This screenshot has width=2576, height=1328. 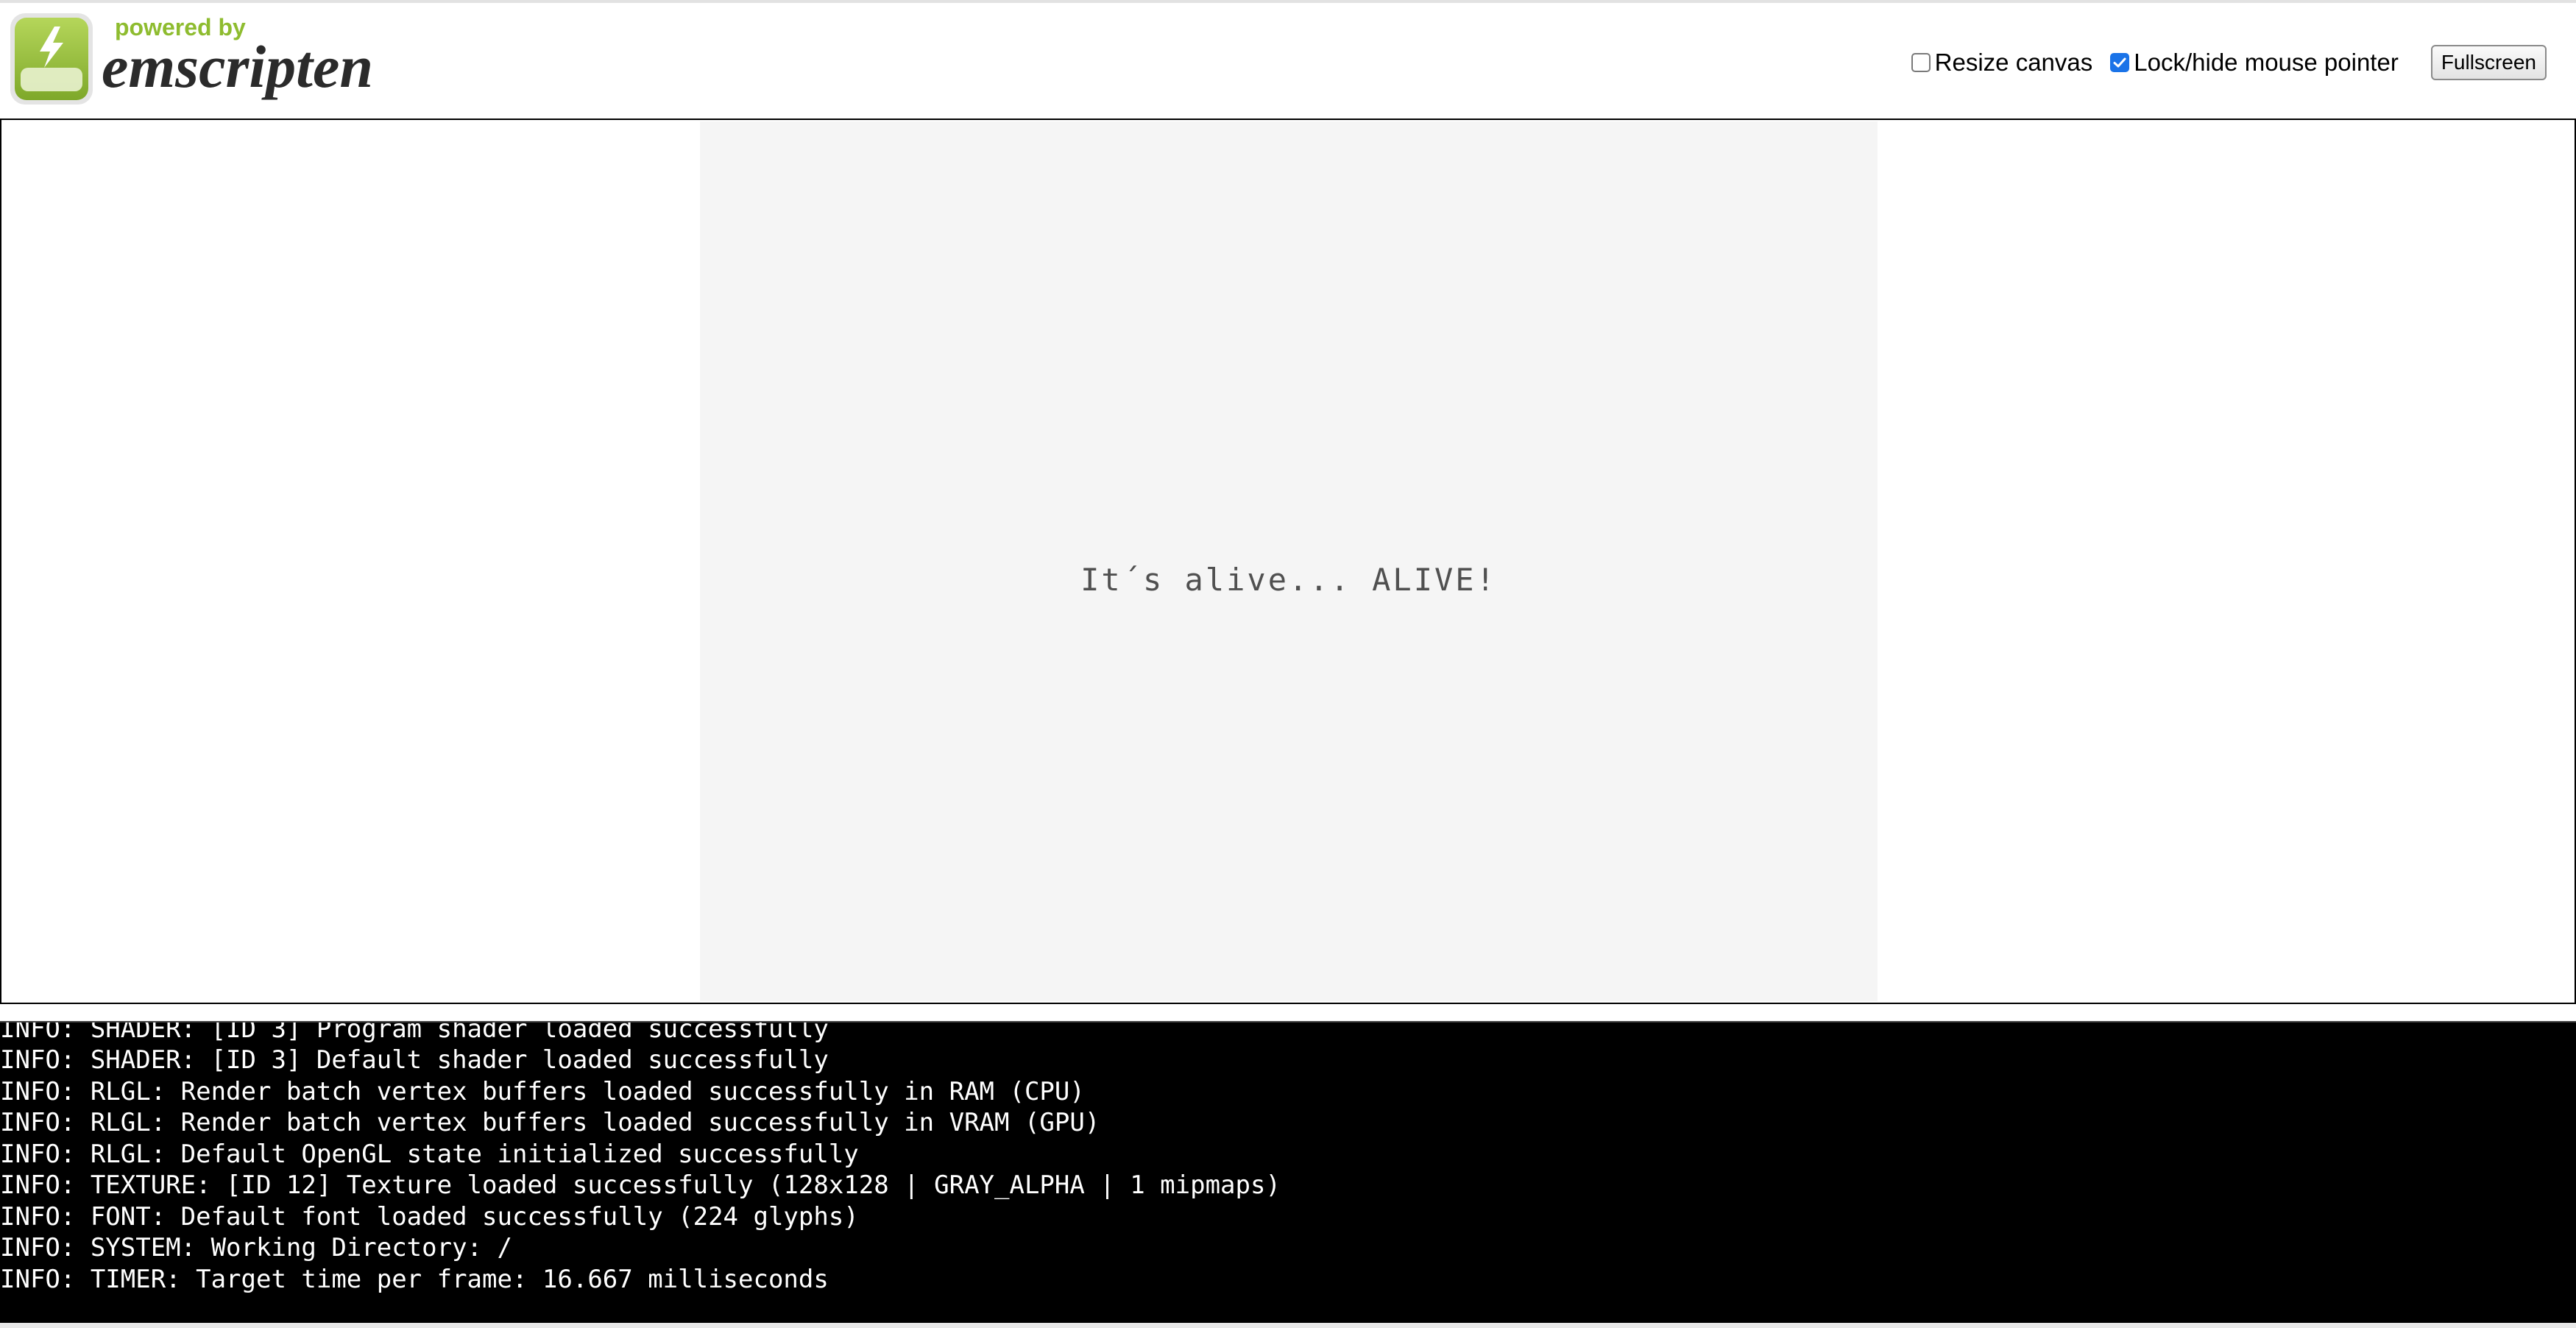 I want to click on lock-pointer-option: Lock/hide mouse pointer, so click(x=2254, y=63).